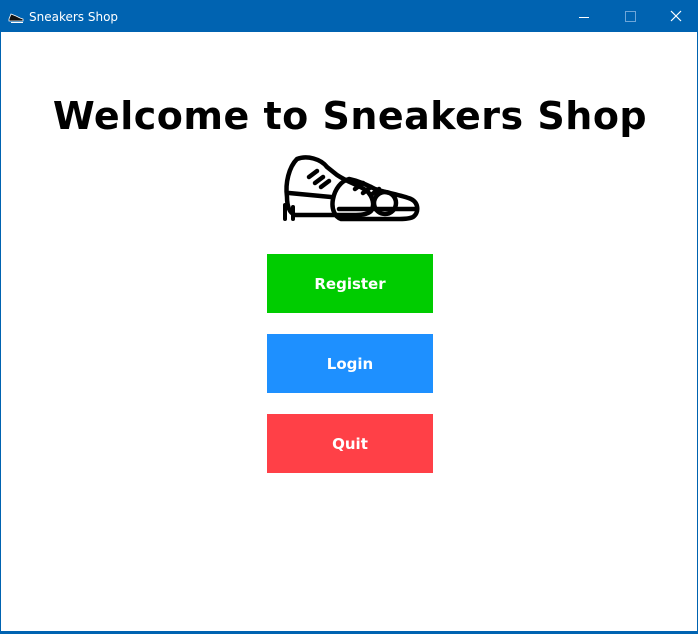  I want to click on register-button: Register, so click(350, 283).